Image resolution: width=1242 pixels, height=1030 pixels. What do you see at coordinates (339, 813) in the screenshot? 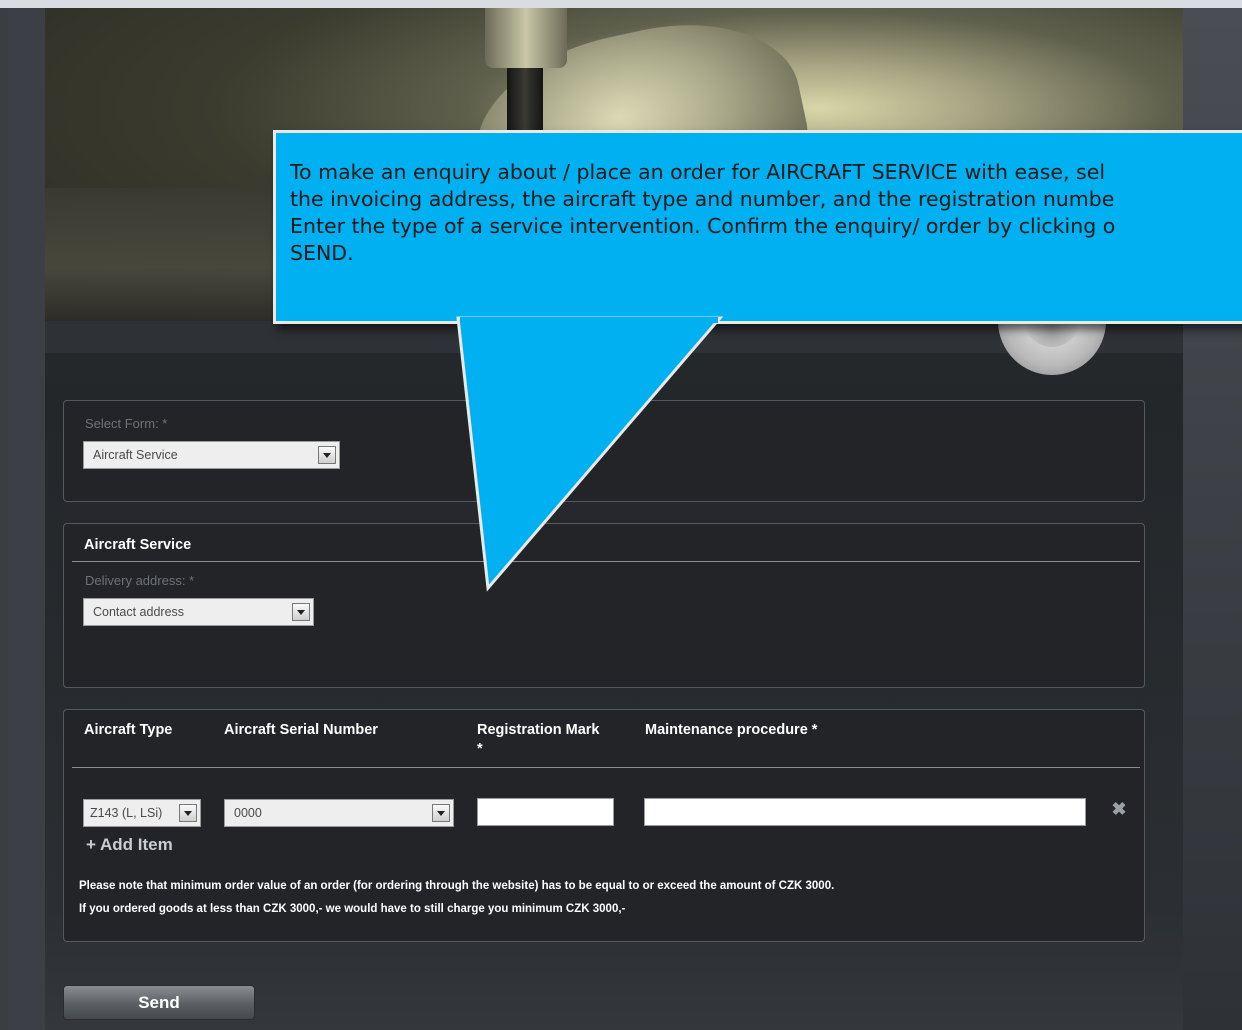
I see `serial-number-dropdown: 0000` at bounding box center [339, 813].